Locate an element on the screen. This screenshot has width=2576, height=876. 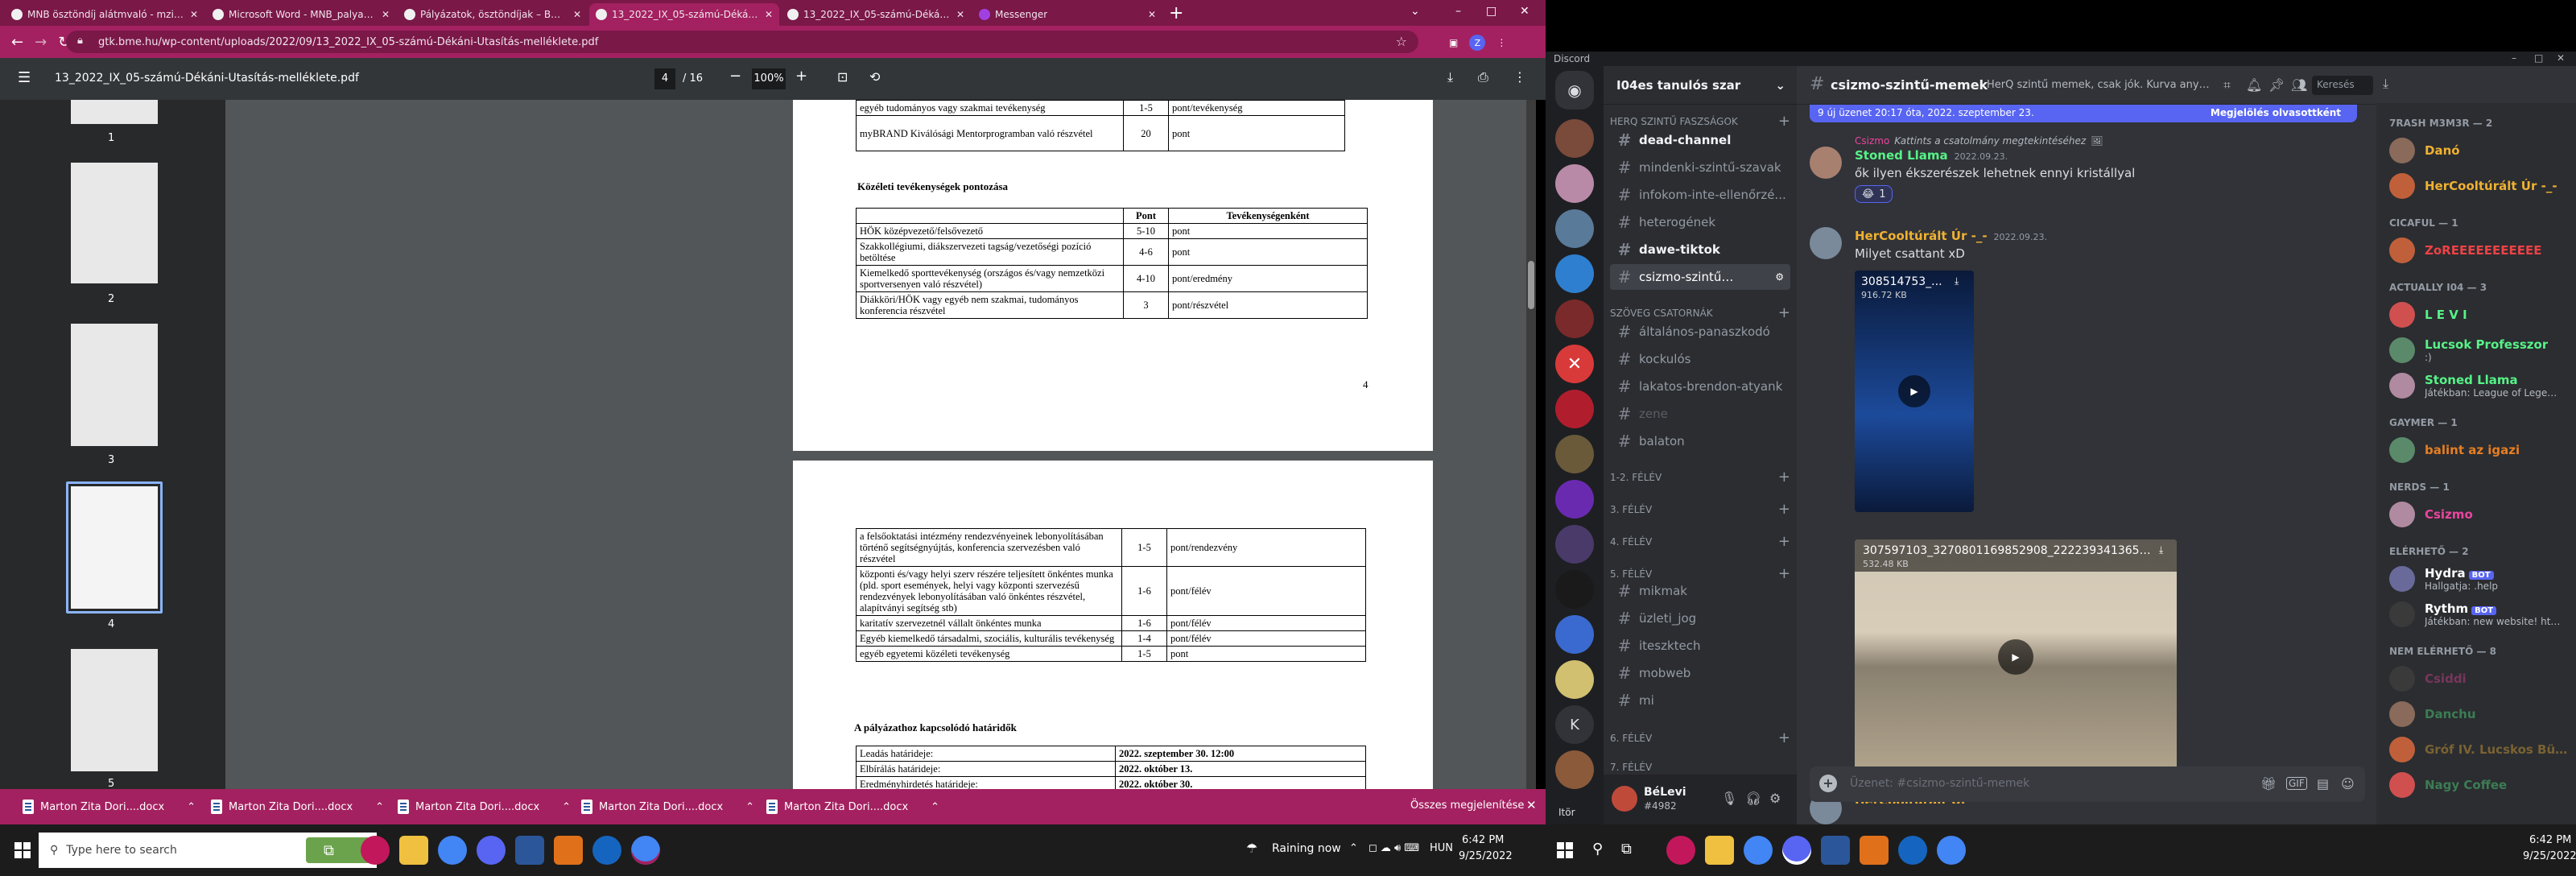
chrome-active-icon is located at coordinates (645, 850).